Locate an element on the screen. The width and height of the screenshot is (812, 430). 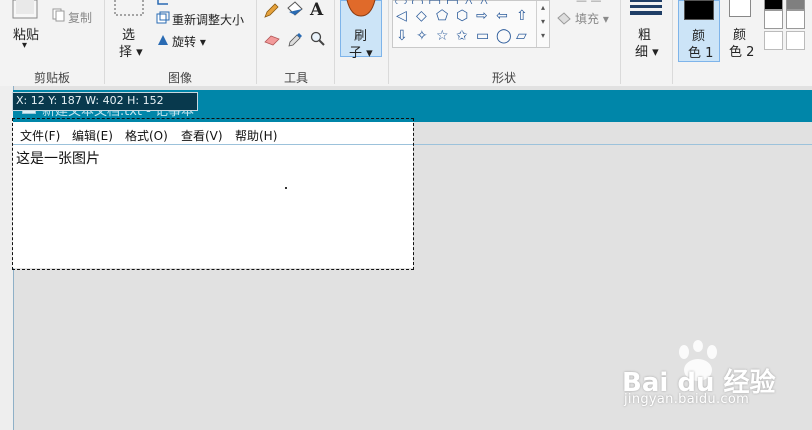
shape-callout-oval: ◯ is located at coordinates (506, 36).